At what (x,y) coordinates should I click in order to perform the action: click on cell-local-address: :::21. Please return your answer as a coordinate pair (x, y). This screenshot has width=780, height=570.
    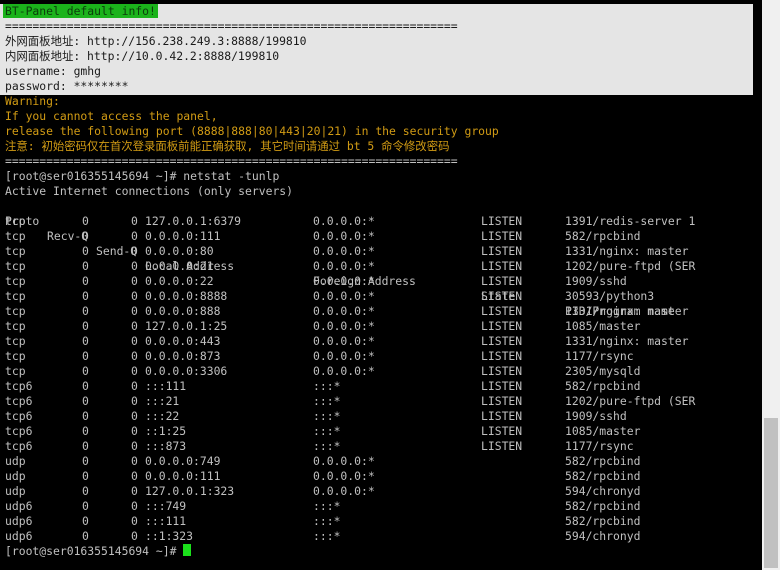
    Looking at the image, I should click on (162, 401).